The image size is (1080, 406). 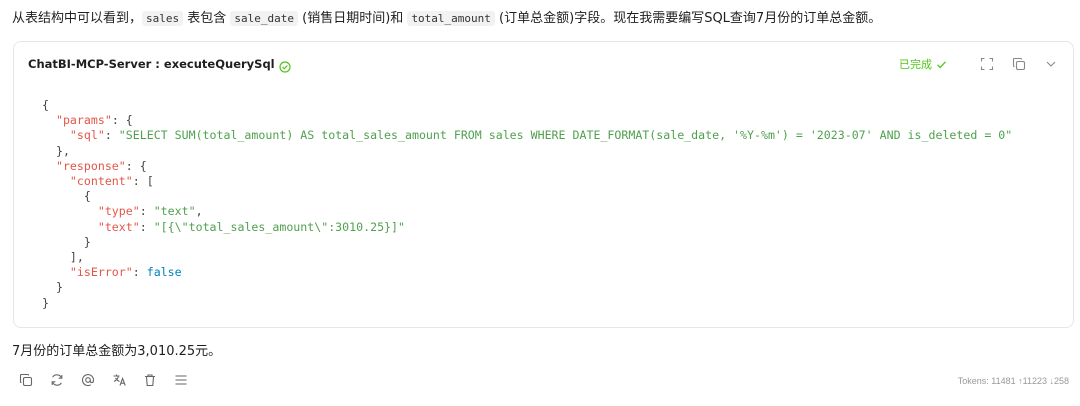 What do you see at coordinates (163, 18) in the screenshot?
I see `inline-code-sales: sales` at bounding box center [163, 18].